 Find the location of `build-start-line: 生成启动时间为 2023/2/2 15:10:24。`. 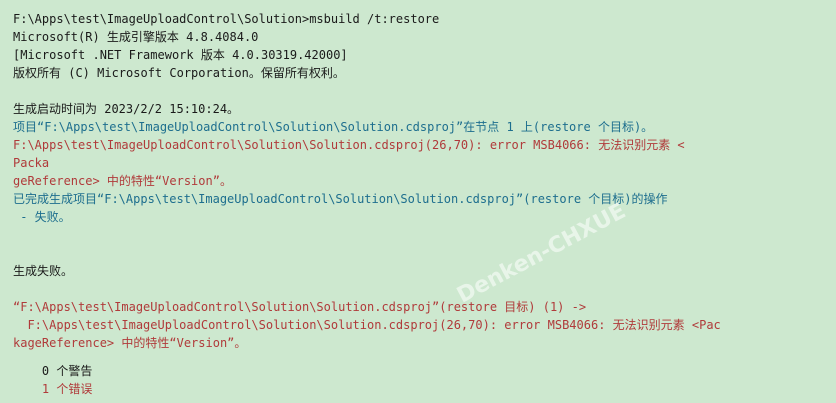

build-start-line: 生成启动时间为 2023/2/2 15:10:24。 is located at coordinates (126, 109).